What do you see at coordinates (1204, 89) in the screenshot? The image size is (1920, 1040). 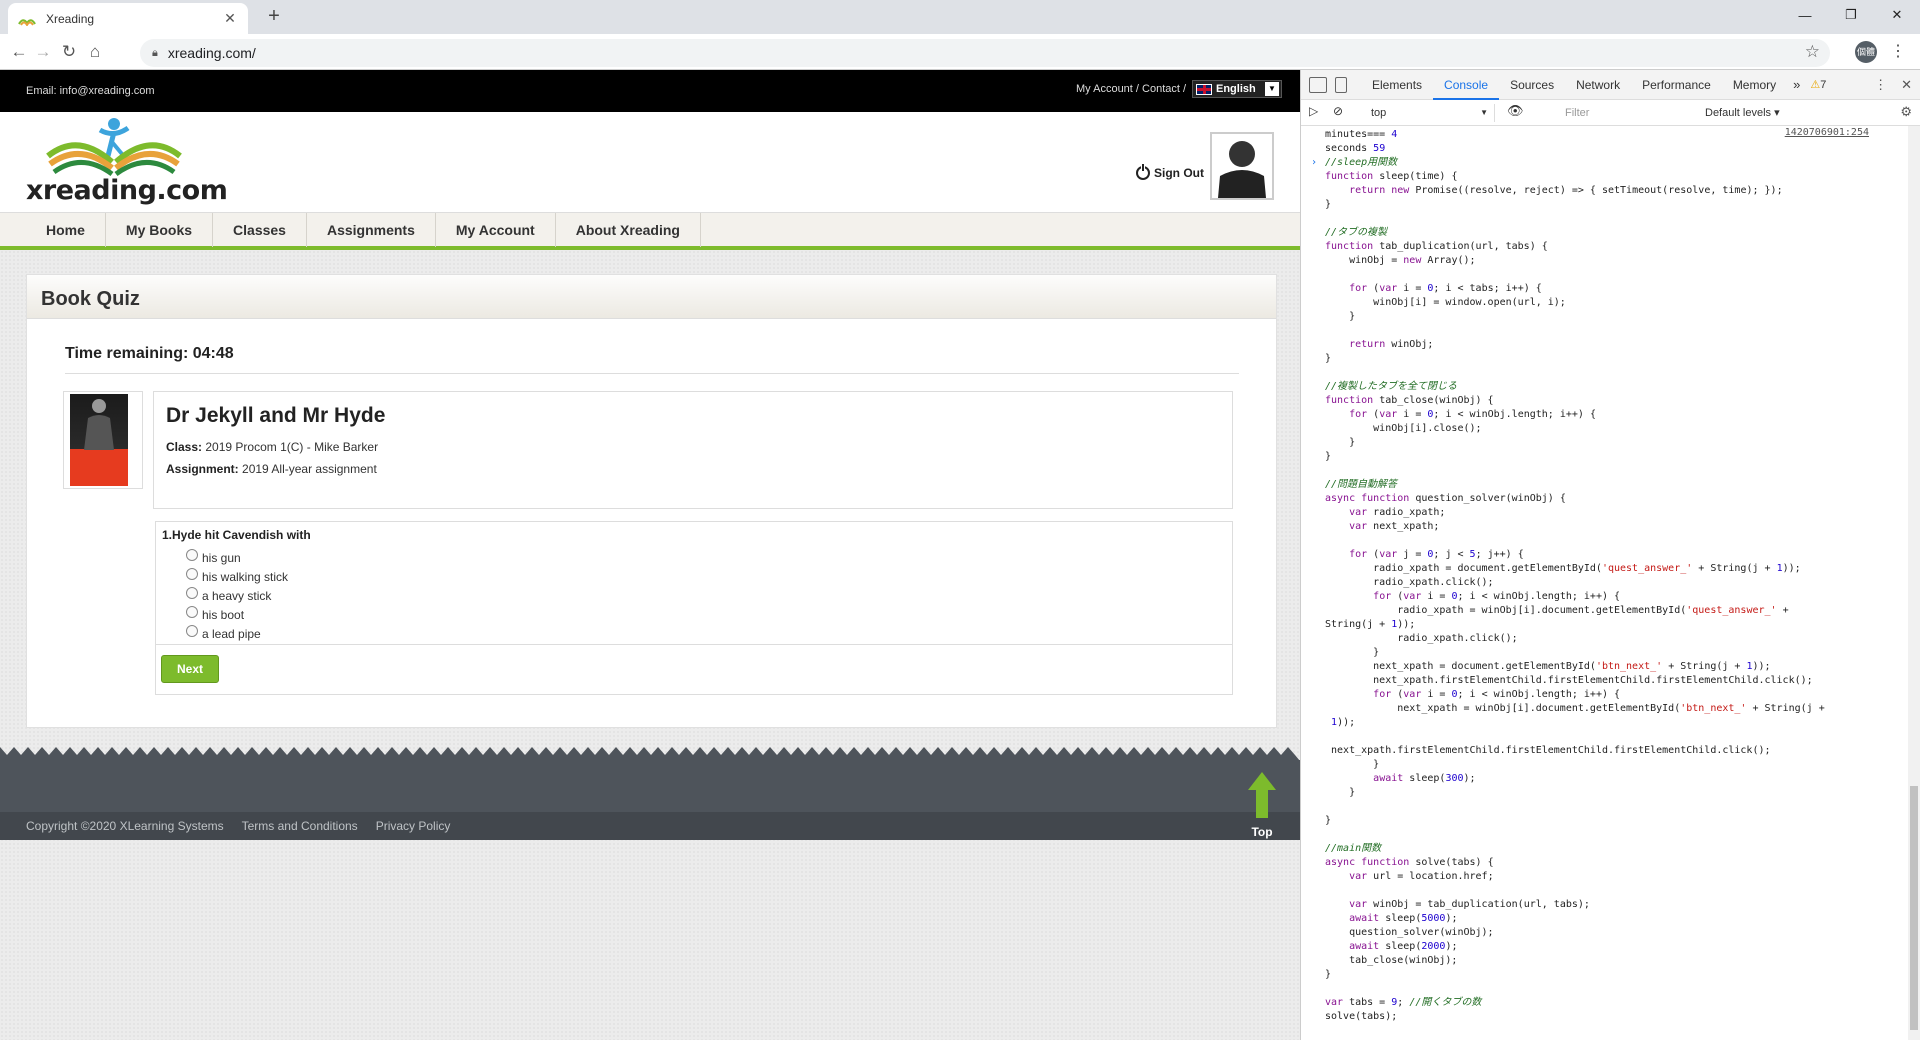 I see `uk-flag-icon` at bounding box center [1204, 89].